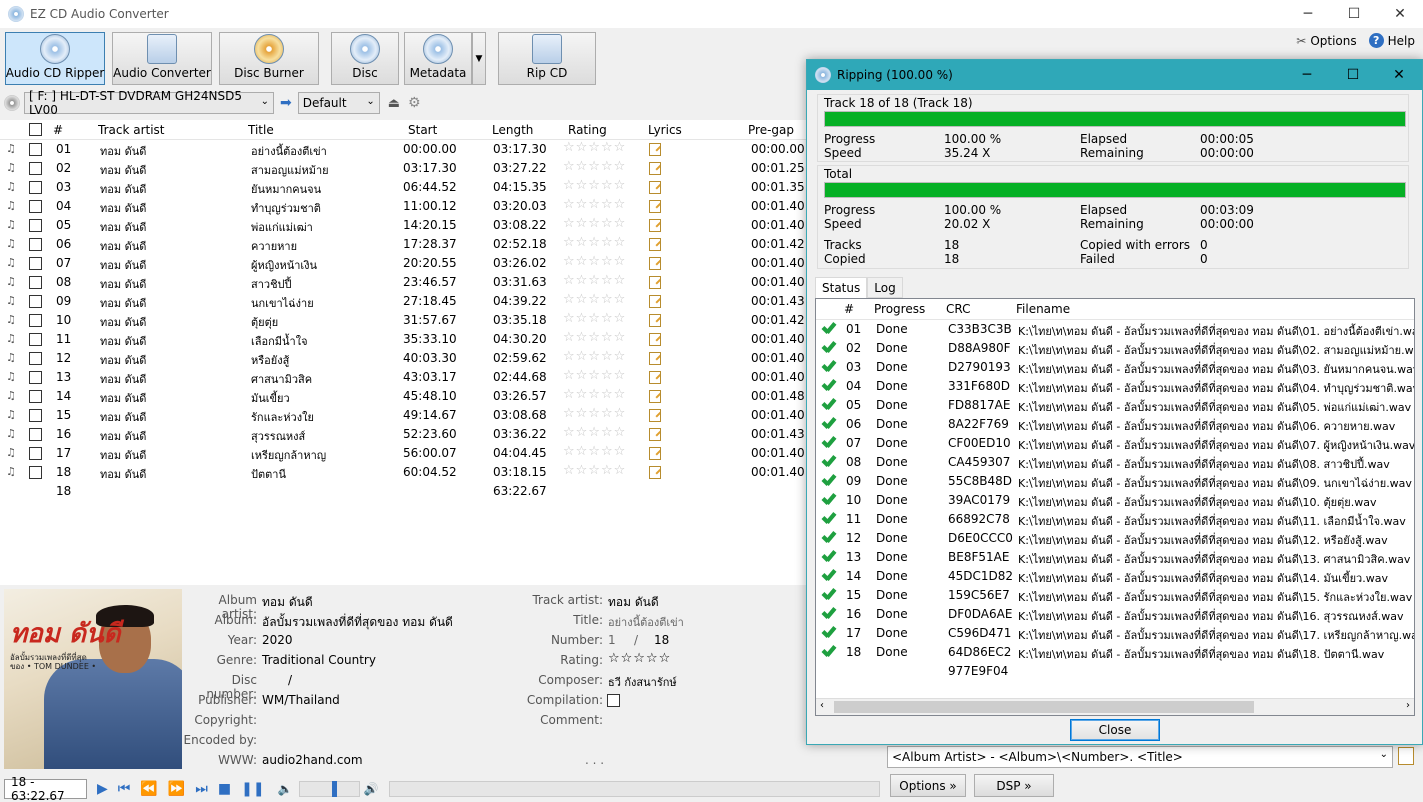  I want to click on metadata-button: Metadata, so click(438, 58).